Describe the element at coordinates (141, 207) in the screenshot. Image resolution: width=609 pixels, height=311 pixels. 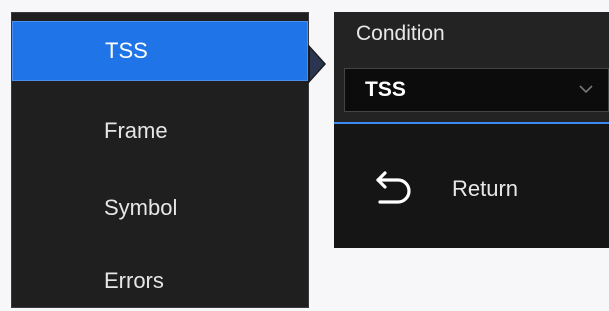
I see `menu-item-label: Symbol` at that location.